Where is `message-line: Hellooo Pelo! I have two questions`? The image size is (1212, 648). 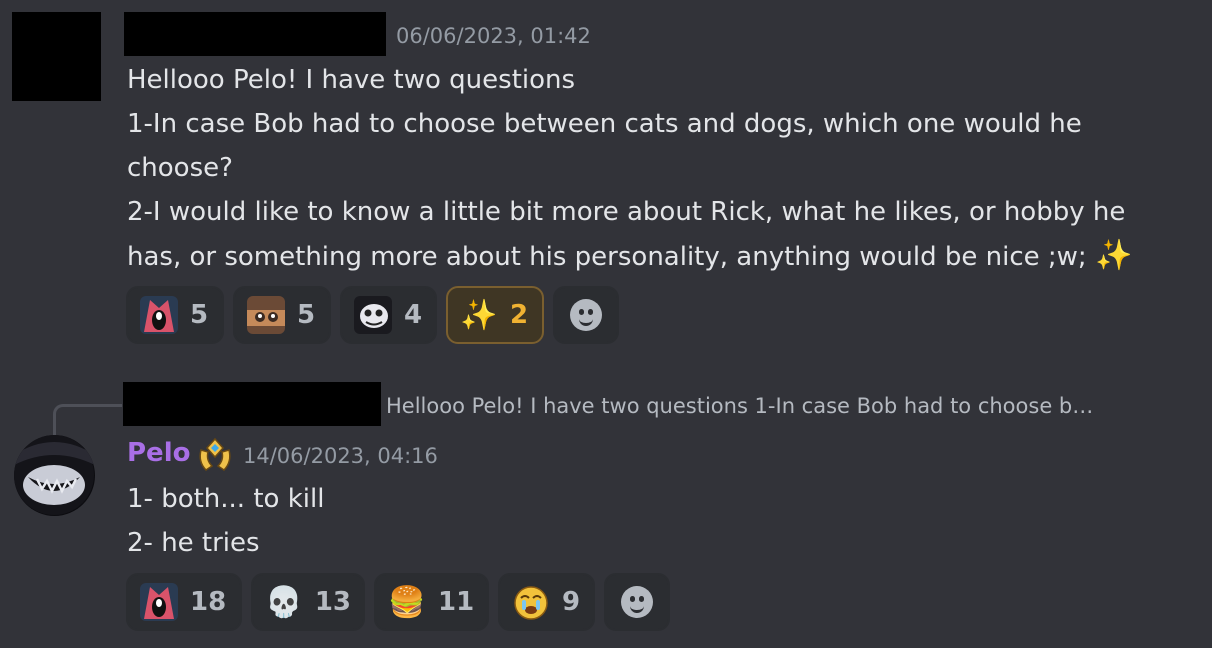 message-line: Hellooo Pelo! I have two questions is located at coordinates (351, 80).